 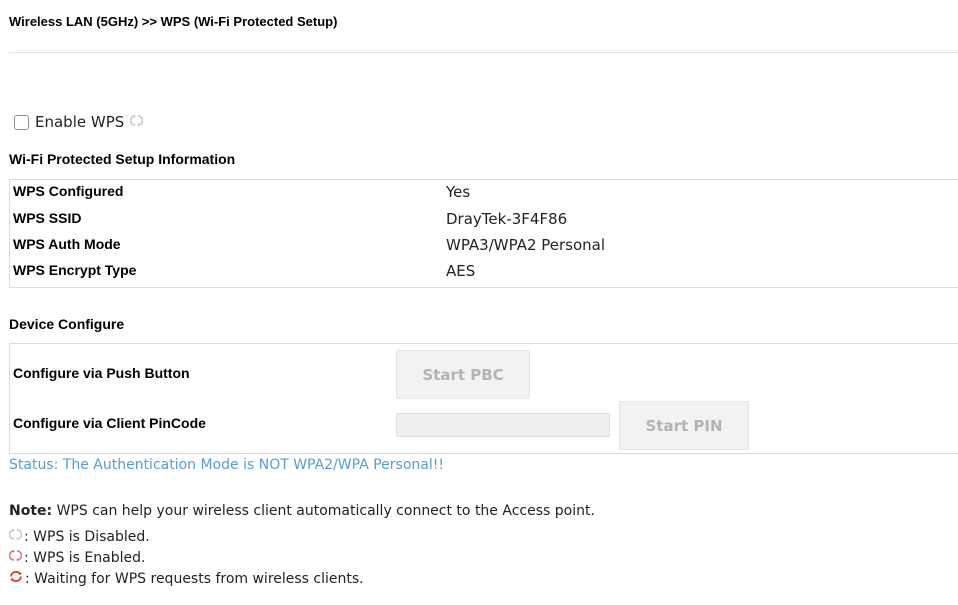 What do you see at coordinates (67, 244) in the screenshot?
I see `wps-auth-mode-label: WPS Auth Mode` at bounding box center [67, 244].